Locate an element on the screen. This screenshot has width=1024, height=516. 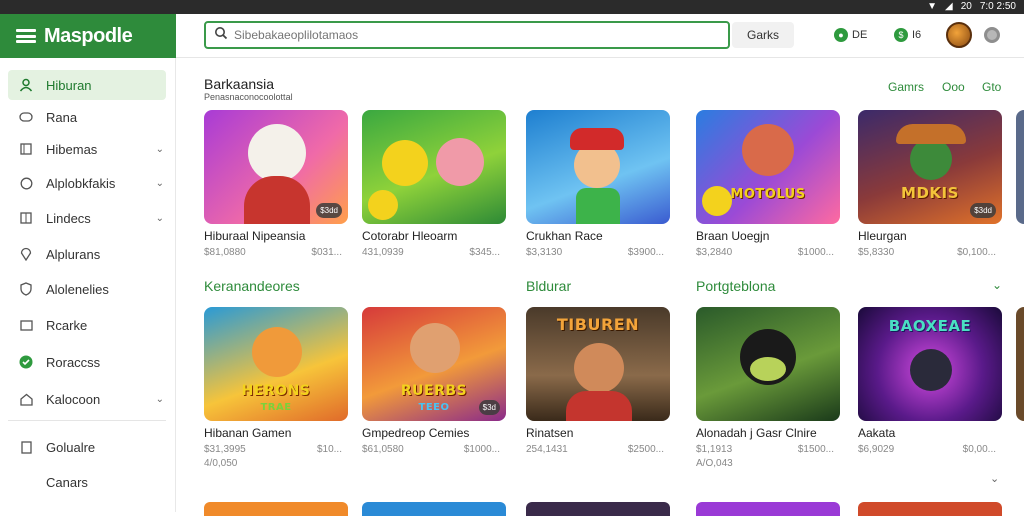
game-price: $6,9029 is located at coordinates (876, 449).